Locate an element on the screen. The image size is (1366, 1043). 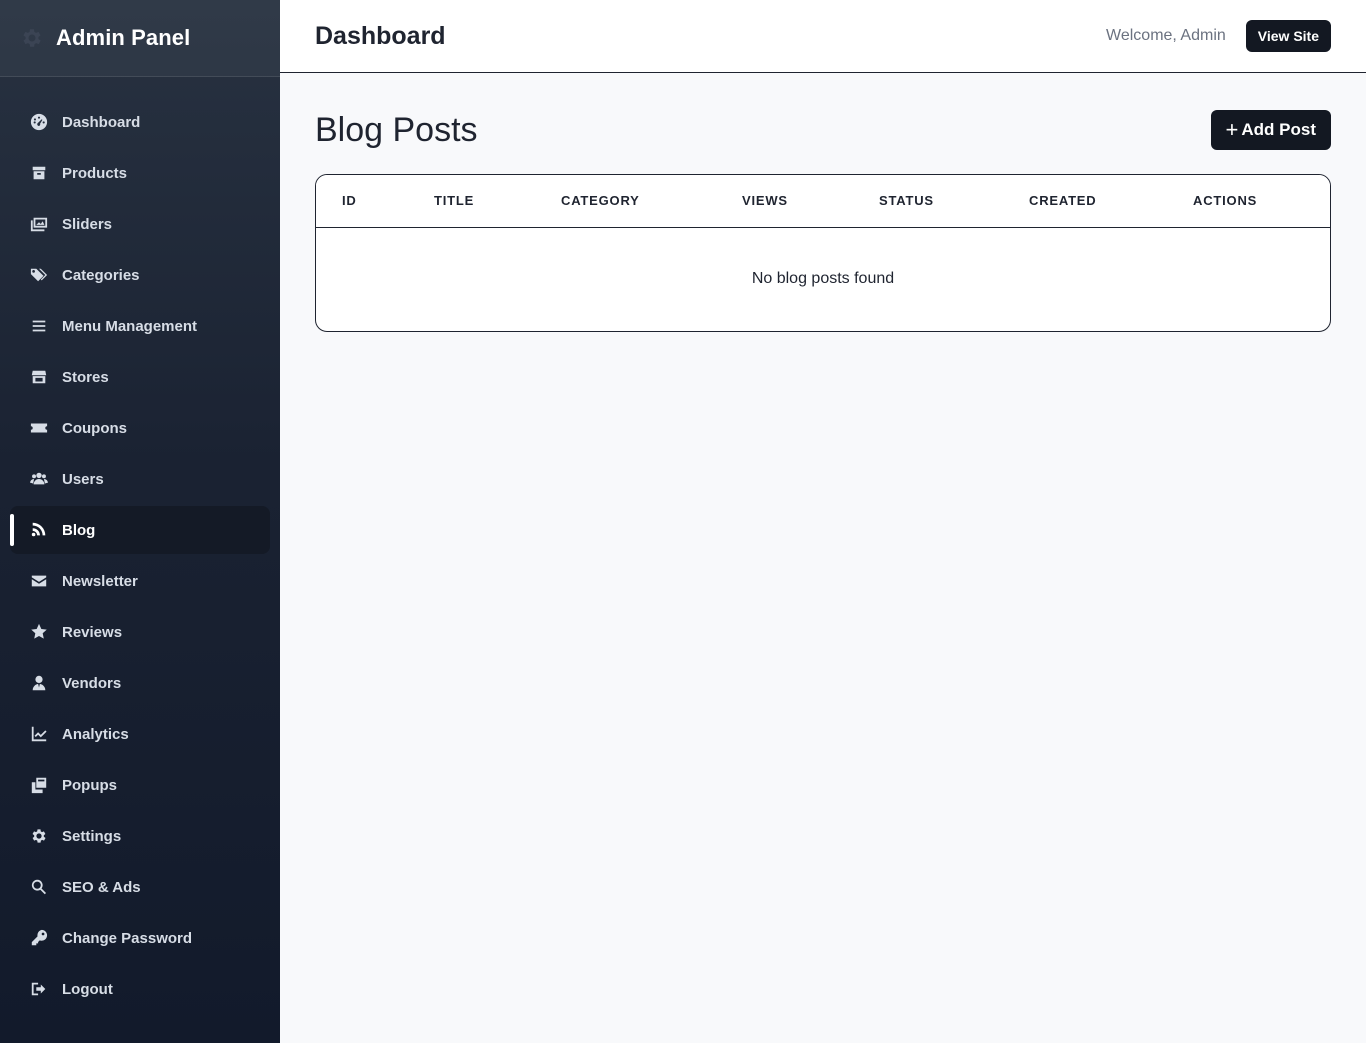
sidebar-item-label: Stores is located at coordinates (85, 377).